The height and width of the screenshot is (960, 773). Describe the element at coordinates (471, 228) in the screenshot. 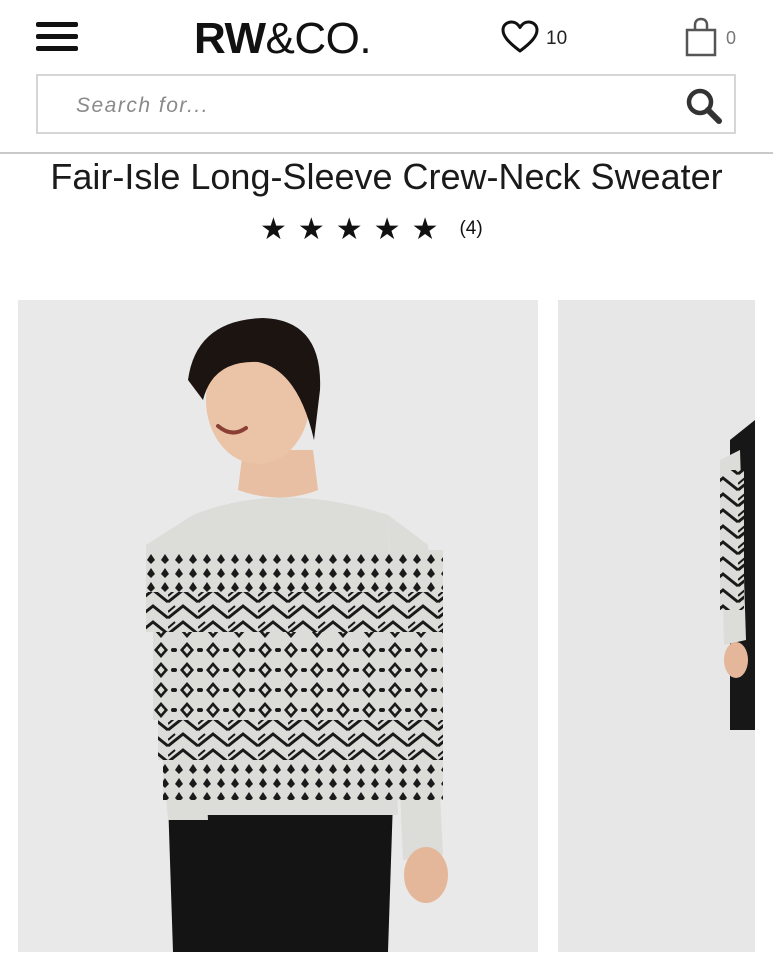

I see `review-count: (4)` at that location.